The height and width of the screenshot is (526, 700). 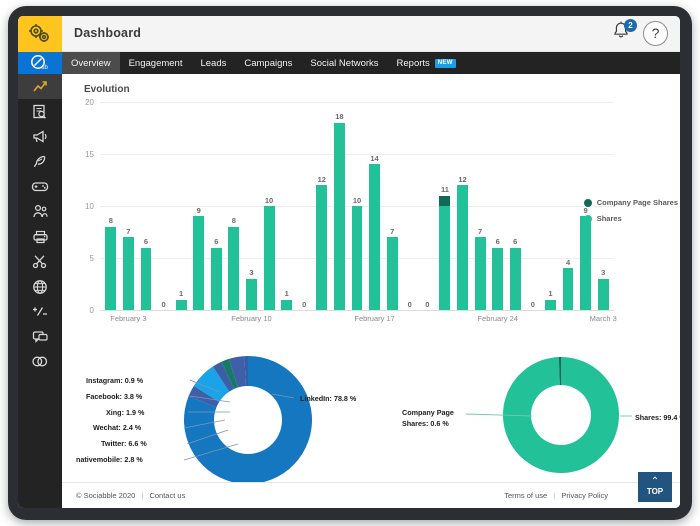 What do you see at coordinates (251, 318) in the screenshot?
I see `x-axis-tick: February 10` at bounding box center [251, 318].